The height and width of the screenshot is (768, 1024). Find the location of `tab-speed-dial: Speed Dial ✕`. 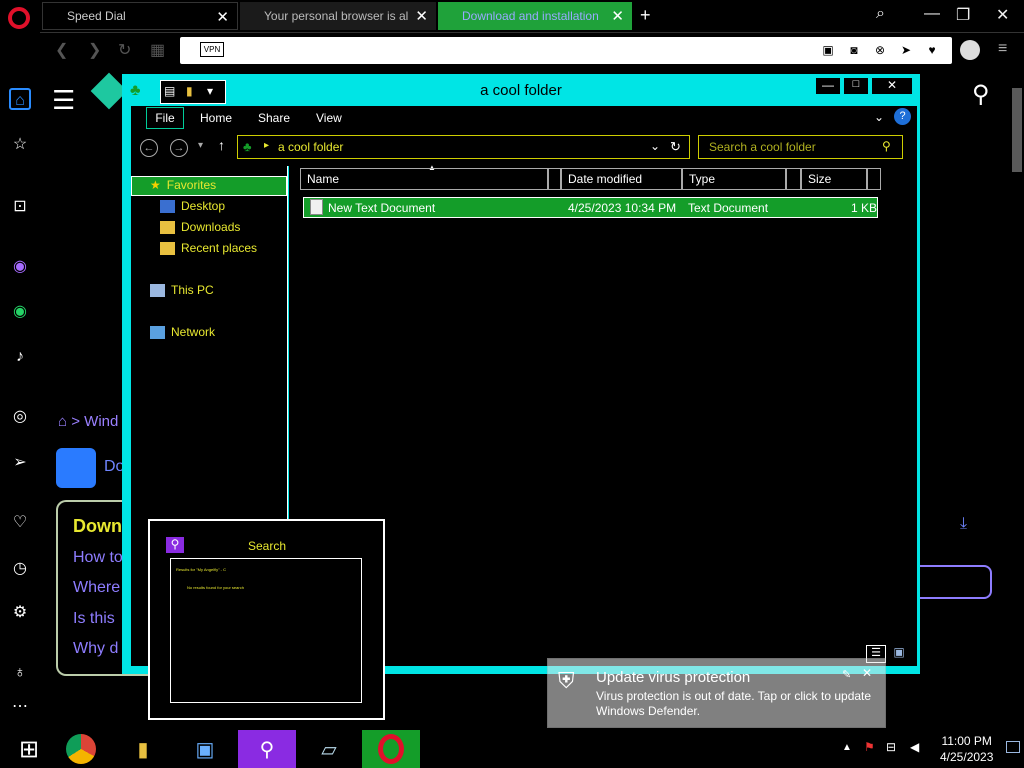

tab-speed-dial: Speed Dial ✕ is located at coordinates (140, 16).